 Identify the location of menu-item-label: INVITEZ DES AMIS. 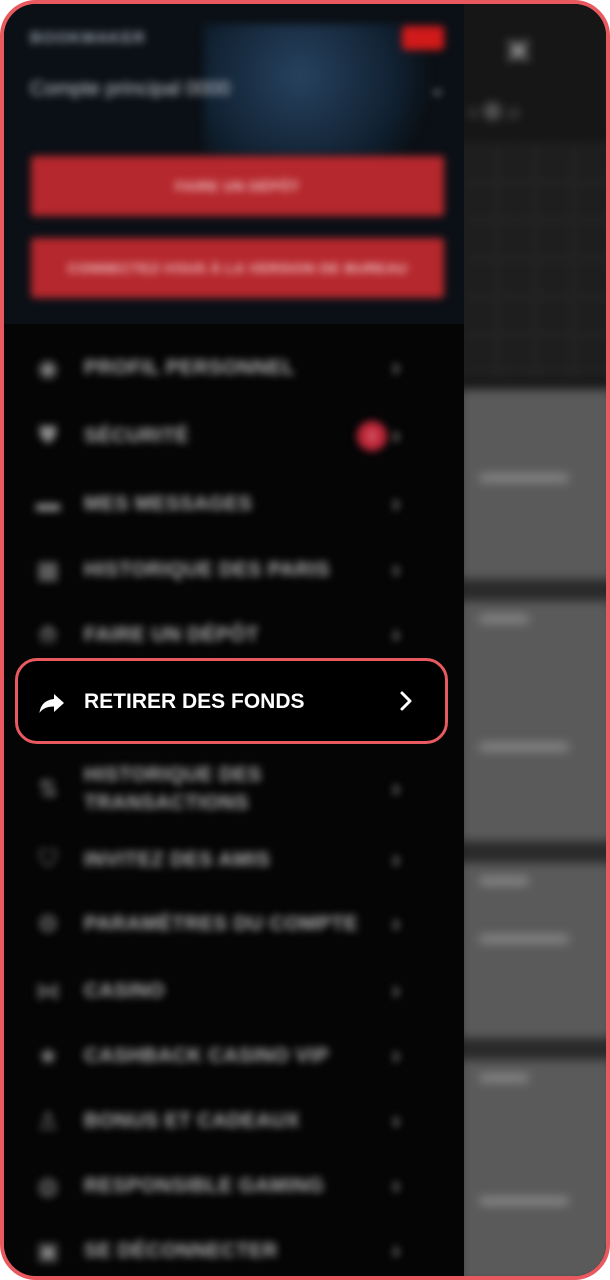
(177, 860).